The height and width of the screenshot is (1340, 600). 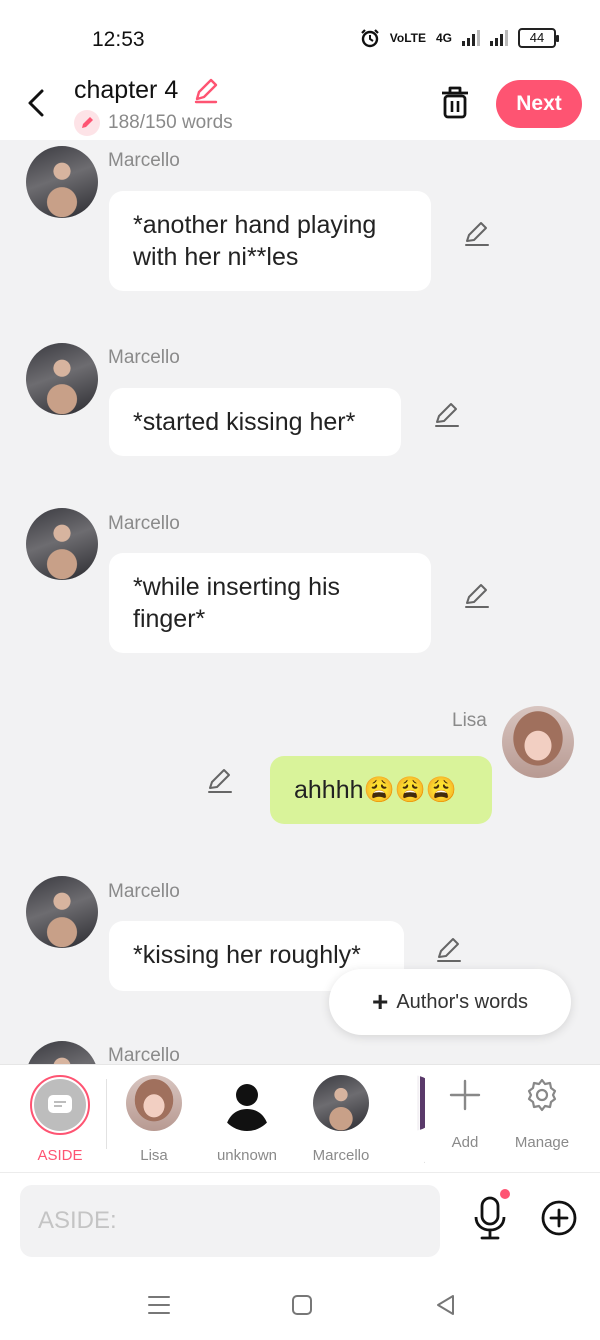 I want to click on character-lisa: Lisa, so click(x=154, y=1119).